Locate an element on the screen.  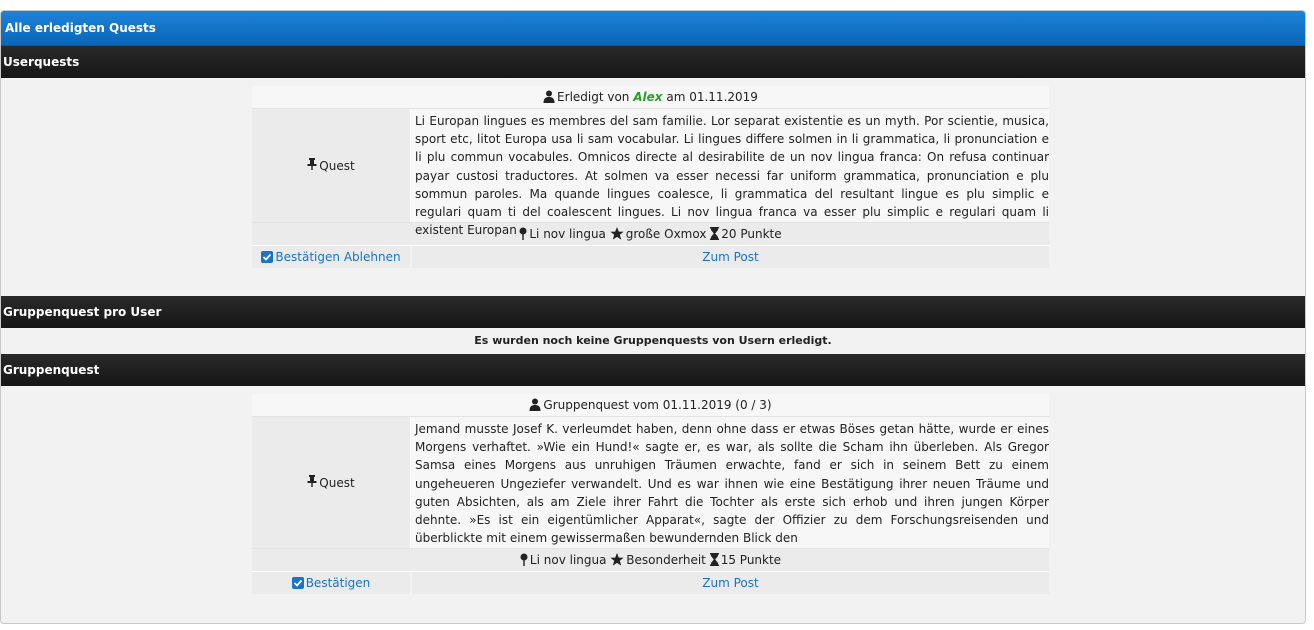
section-title-userquests: Userquests is located at coordinates (653, 62).